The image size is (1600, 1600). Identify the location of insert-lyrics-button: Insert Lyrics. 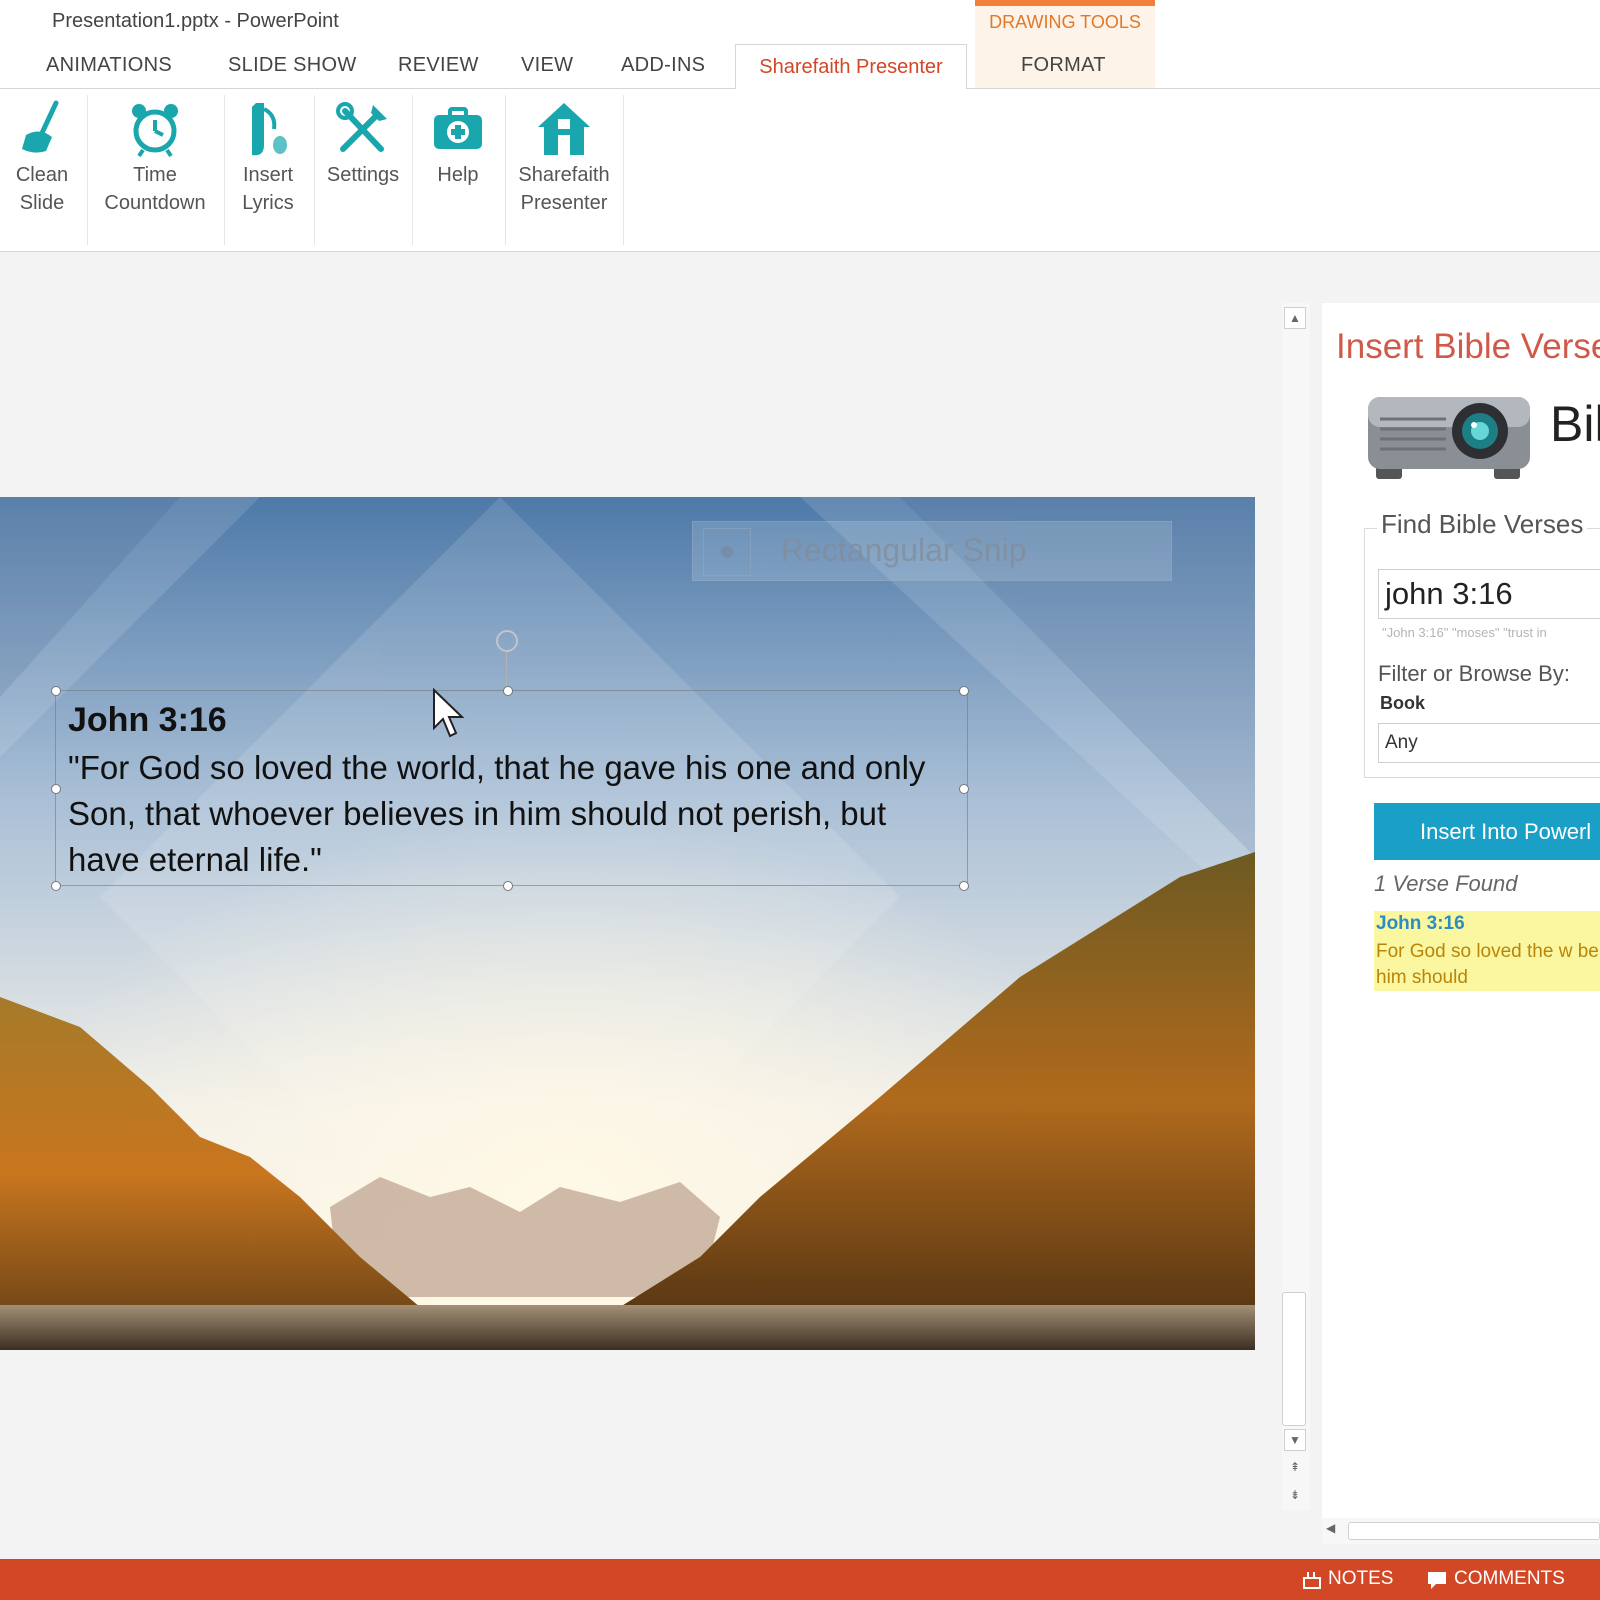
(268, 169).